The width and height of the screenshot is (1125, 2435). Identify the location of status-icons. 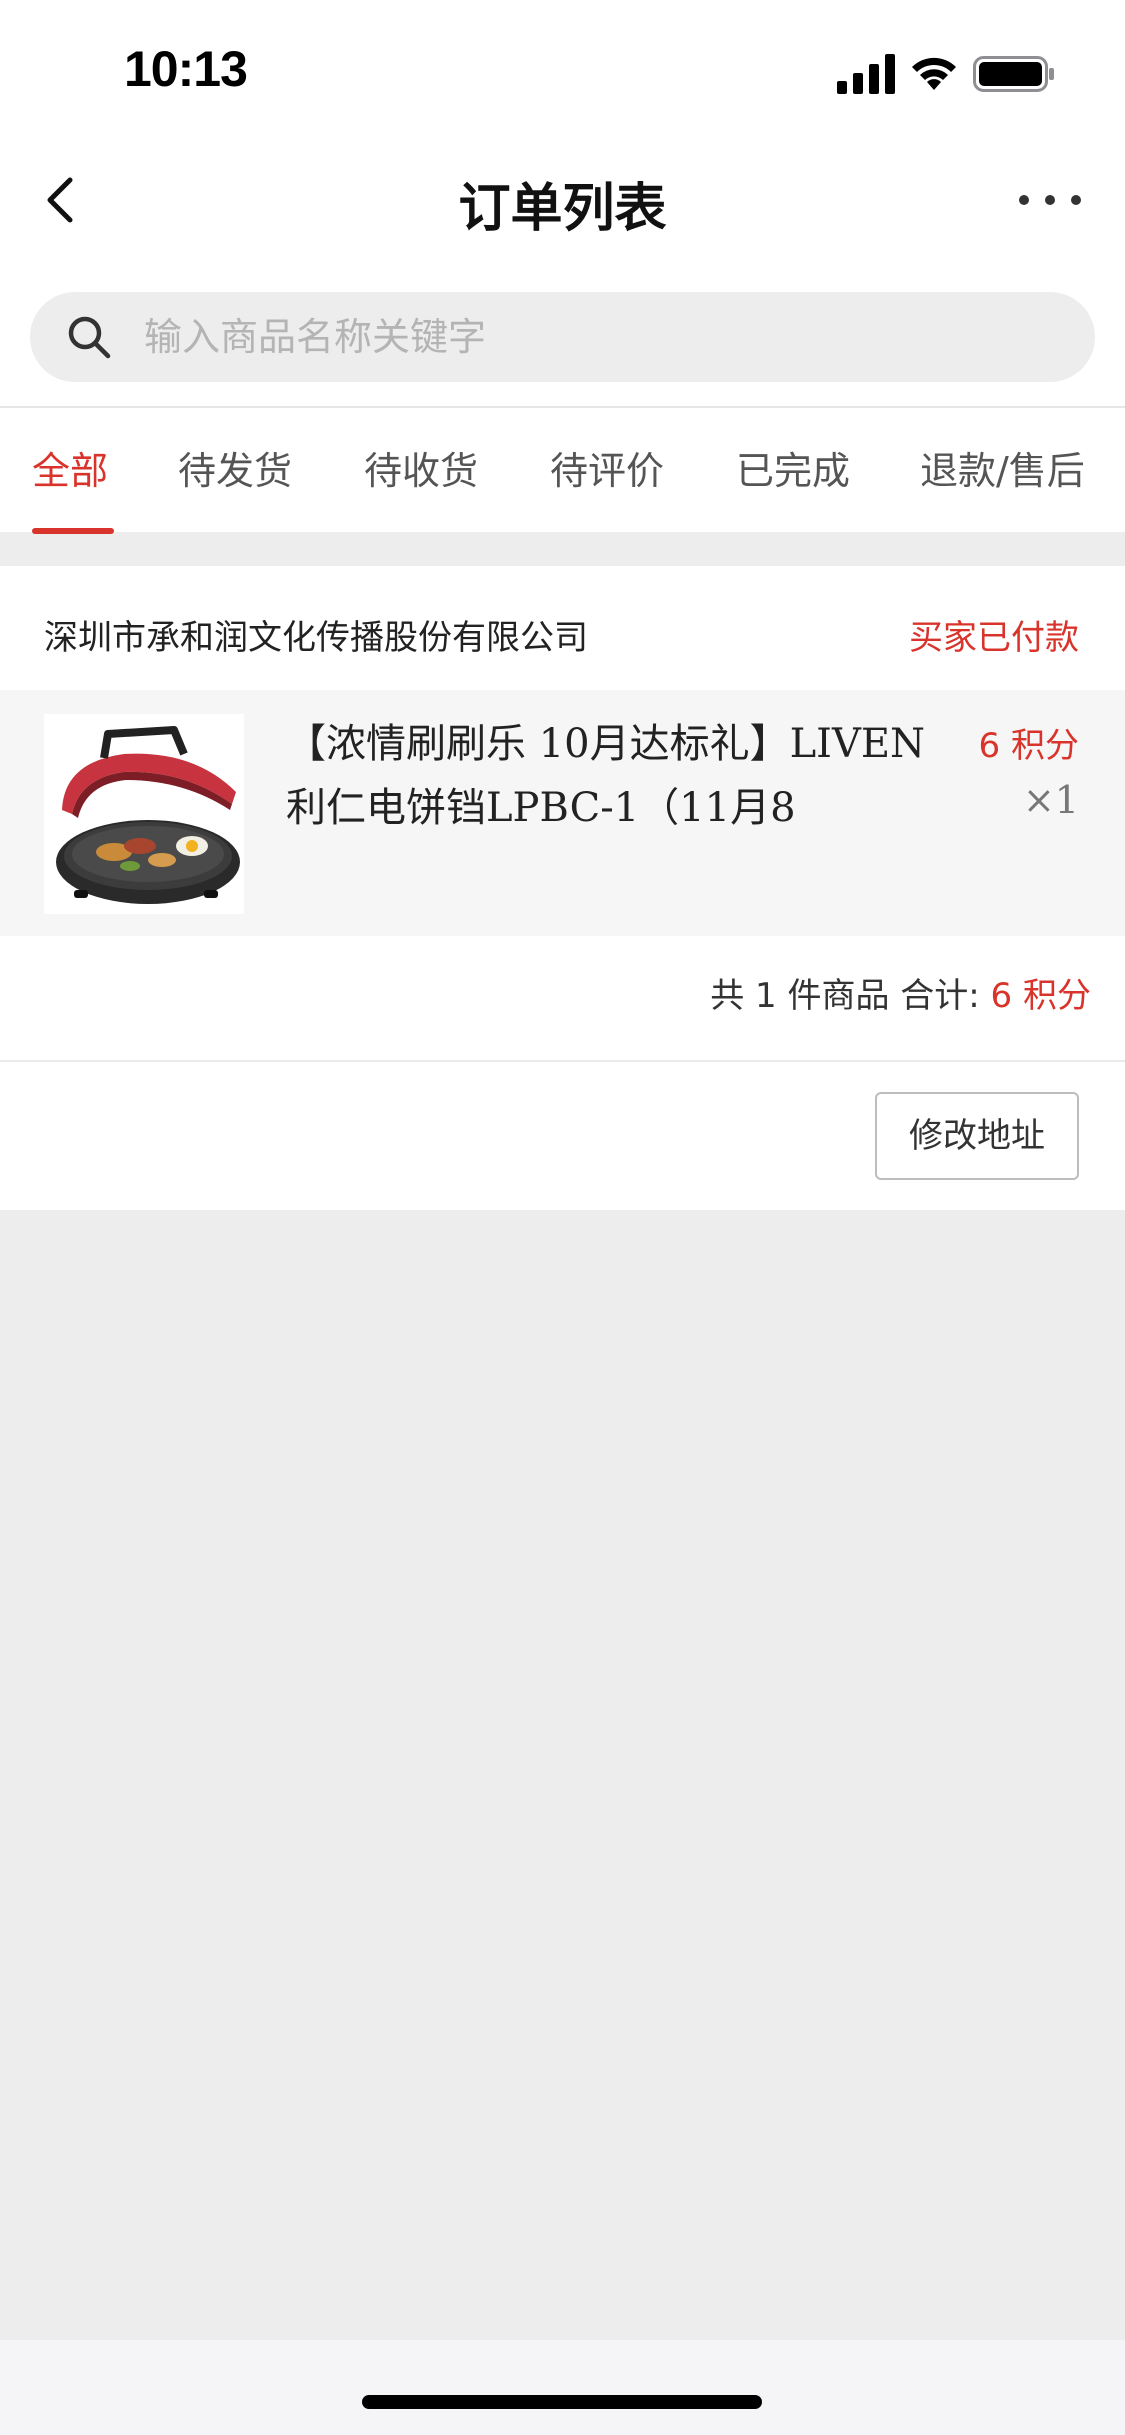
(946, 74).